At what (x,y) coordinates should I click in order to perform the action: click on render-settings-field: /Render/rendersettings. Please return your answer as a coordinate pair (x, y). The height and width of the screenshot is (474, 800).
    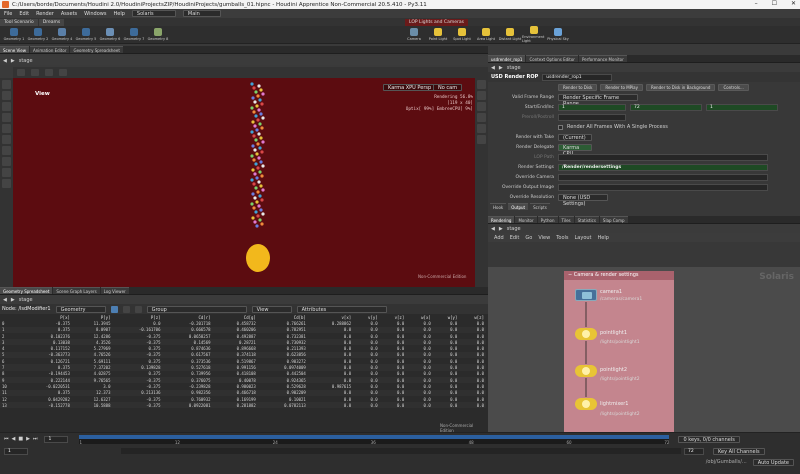
    Looking at the image, I should click on (663, 167).